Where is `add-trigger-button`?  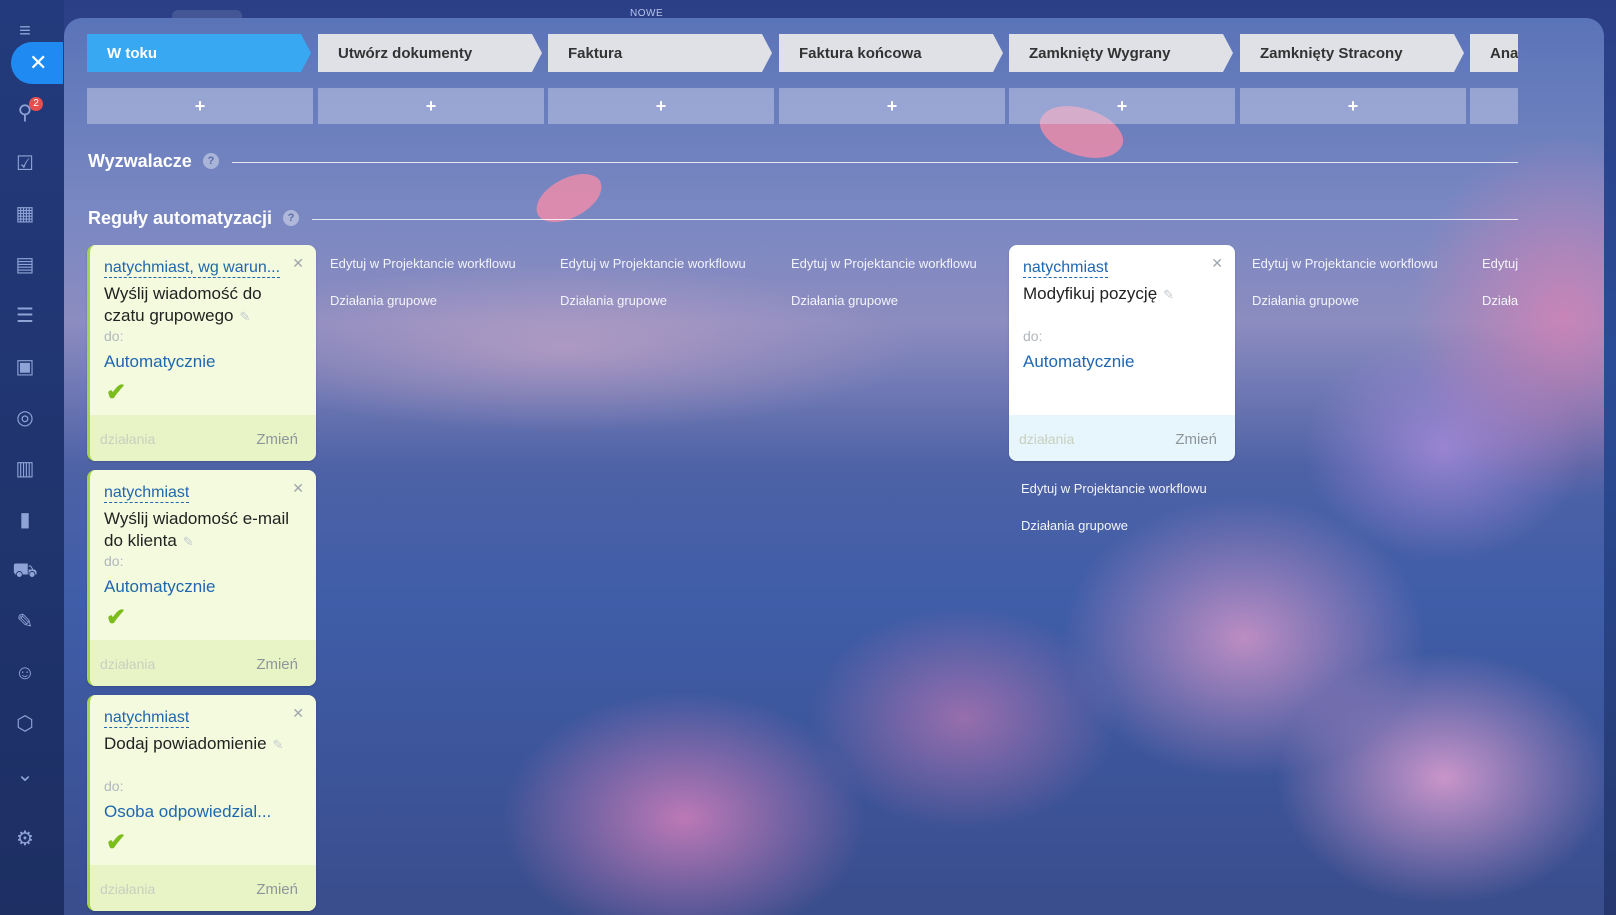
add-trigger-button is located at coordinates (1494, 106).